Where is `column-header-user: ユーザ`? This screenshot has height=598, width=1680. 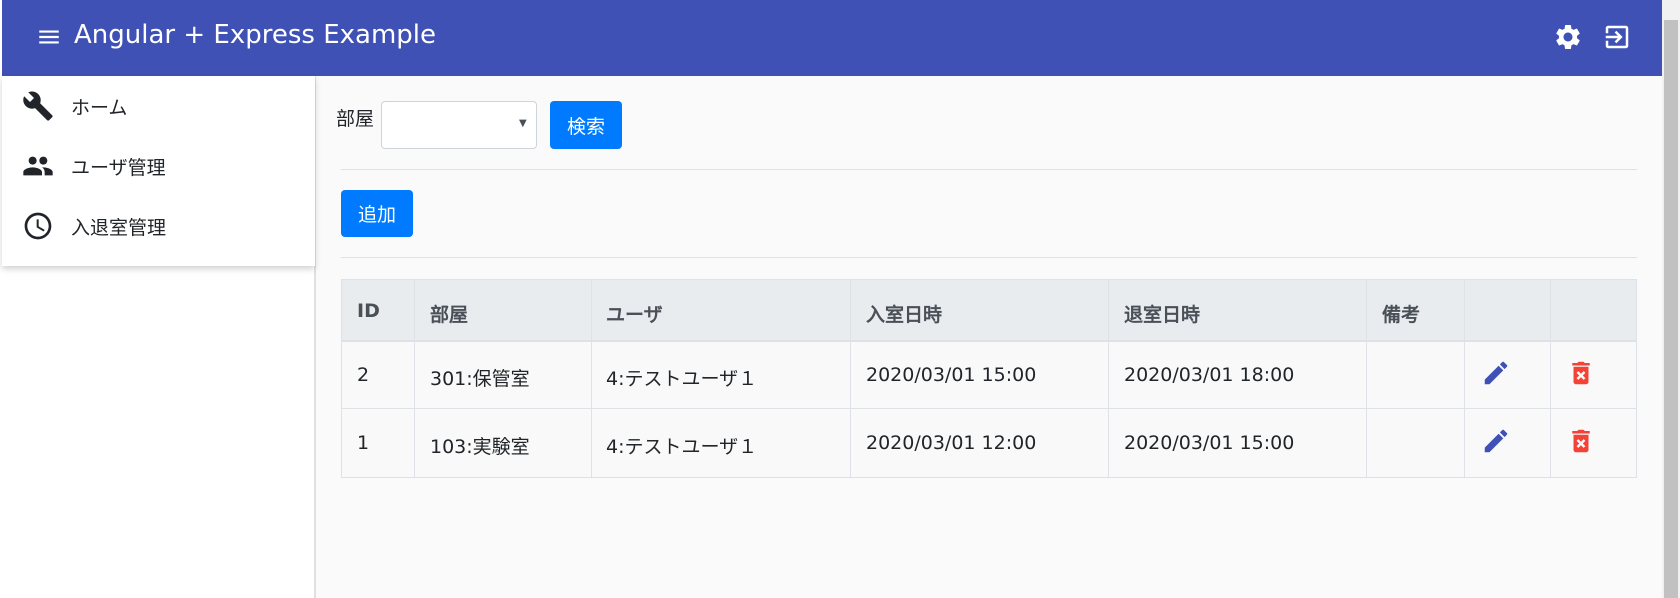 column-header-user: ユーザ is located at coordinates (634, 315).